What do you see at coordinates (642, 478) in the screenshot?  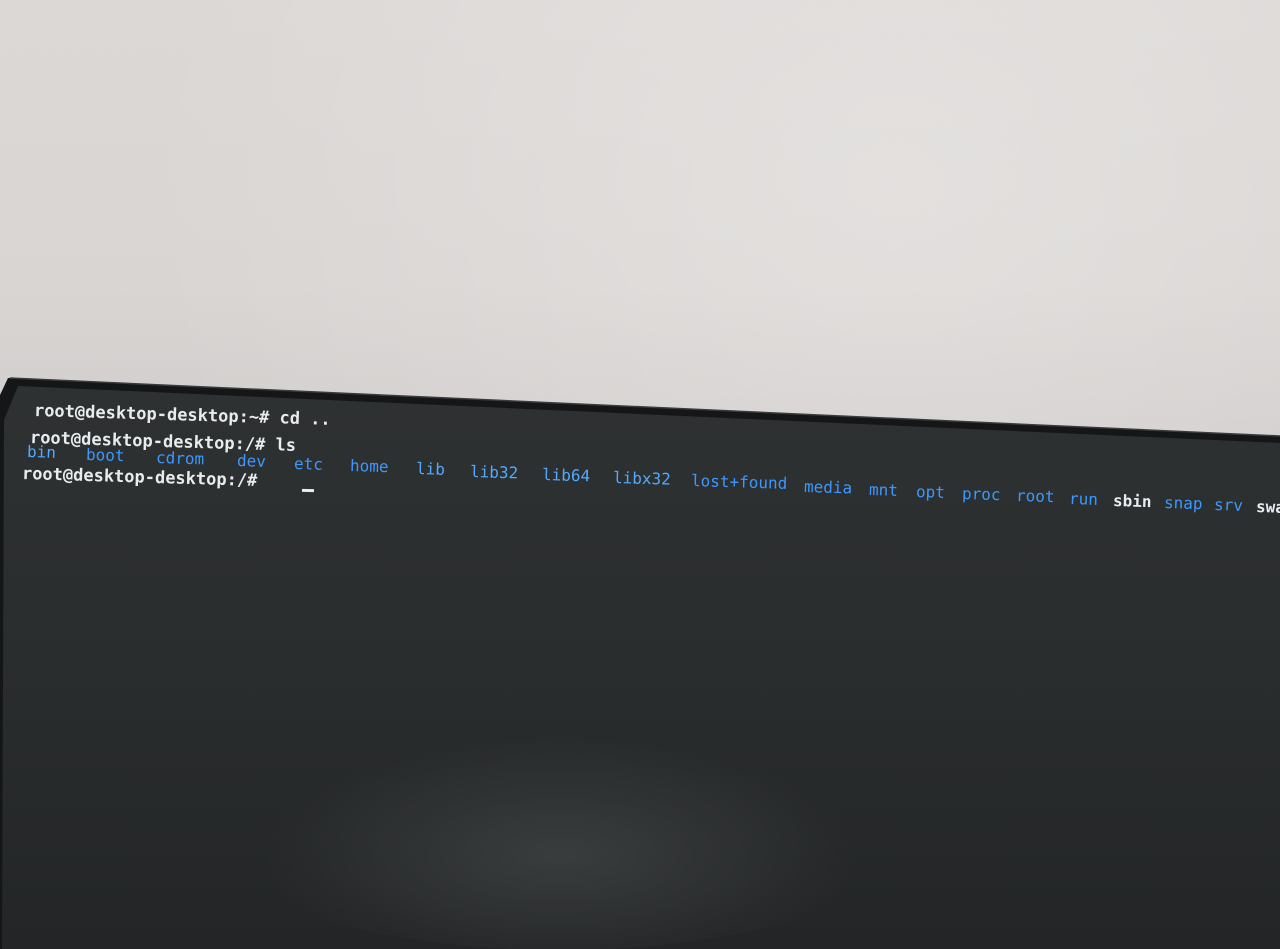 I see `ls-entry-libx32: libx32` at bounding box center [642, 478].